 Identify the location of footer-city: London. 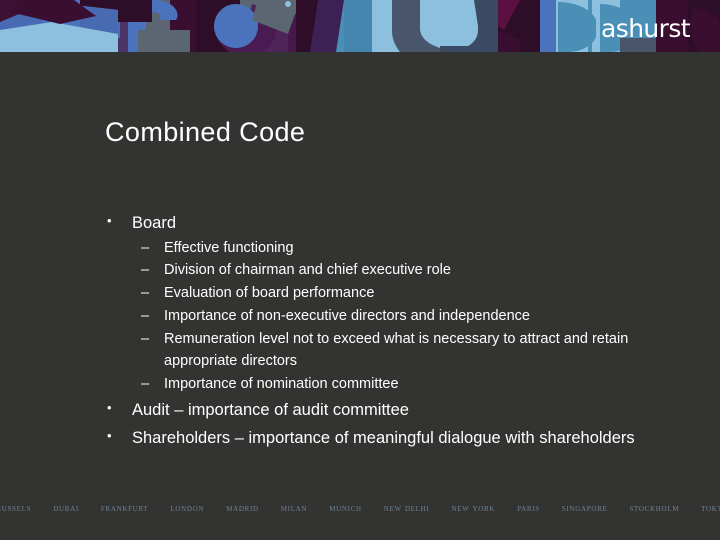
(187, 509).